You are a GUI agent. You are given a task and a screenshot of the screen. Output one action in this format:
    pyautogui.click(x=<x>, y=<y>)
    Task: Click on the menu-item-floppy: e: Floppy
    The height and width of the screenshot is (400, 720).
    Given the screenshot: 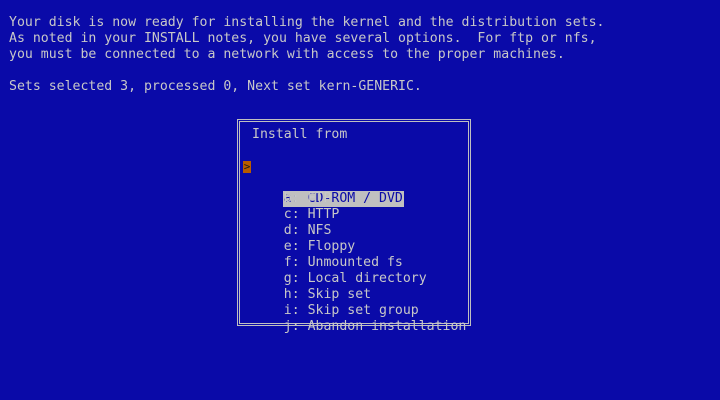 What is the action you would take?
    pyautogui.click(x=354, y=238)
    